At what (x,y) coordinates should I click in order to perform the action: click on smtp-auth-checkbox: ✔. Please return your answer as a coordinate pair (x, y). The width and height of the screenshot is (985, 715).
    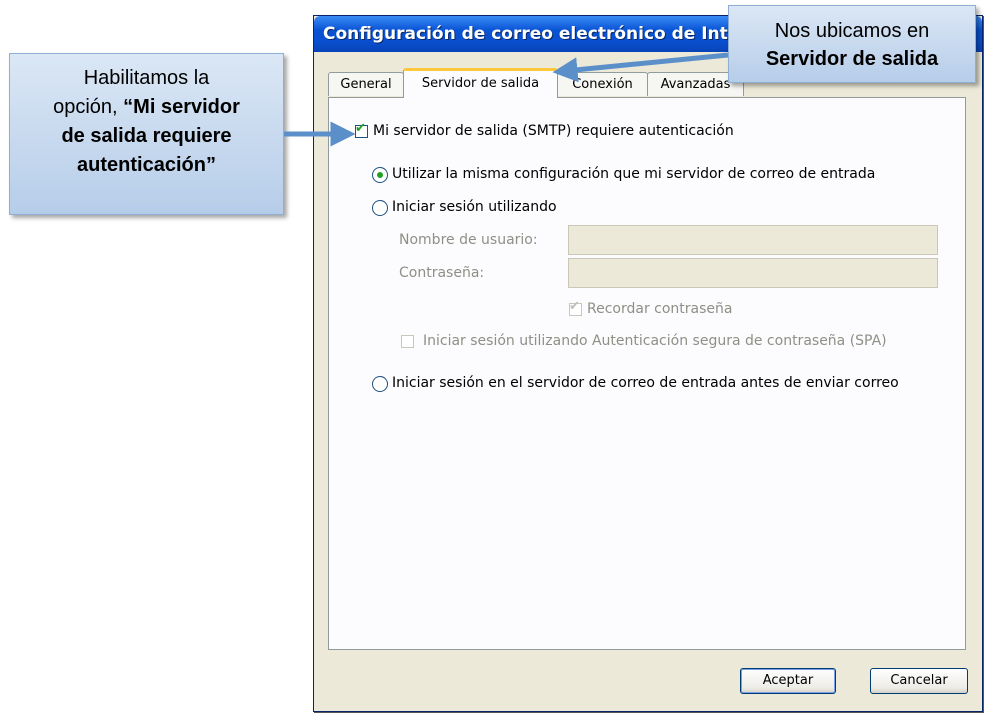
    Looking at the image, I should click on (361, 129).